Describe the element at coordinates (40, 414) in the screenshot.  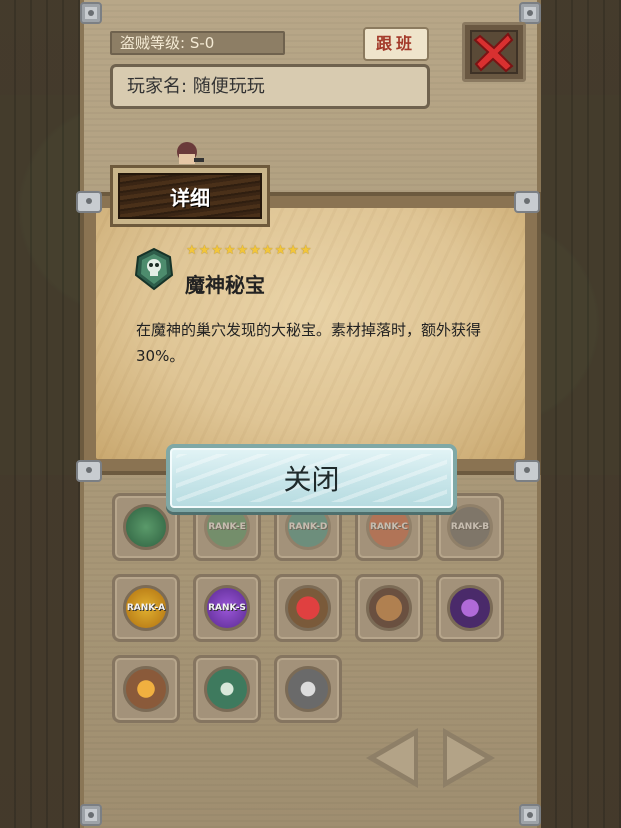
I see `background-wall-left` at that location.